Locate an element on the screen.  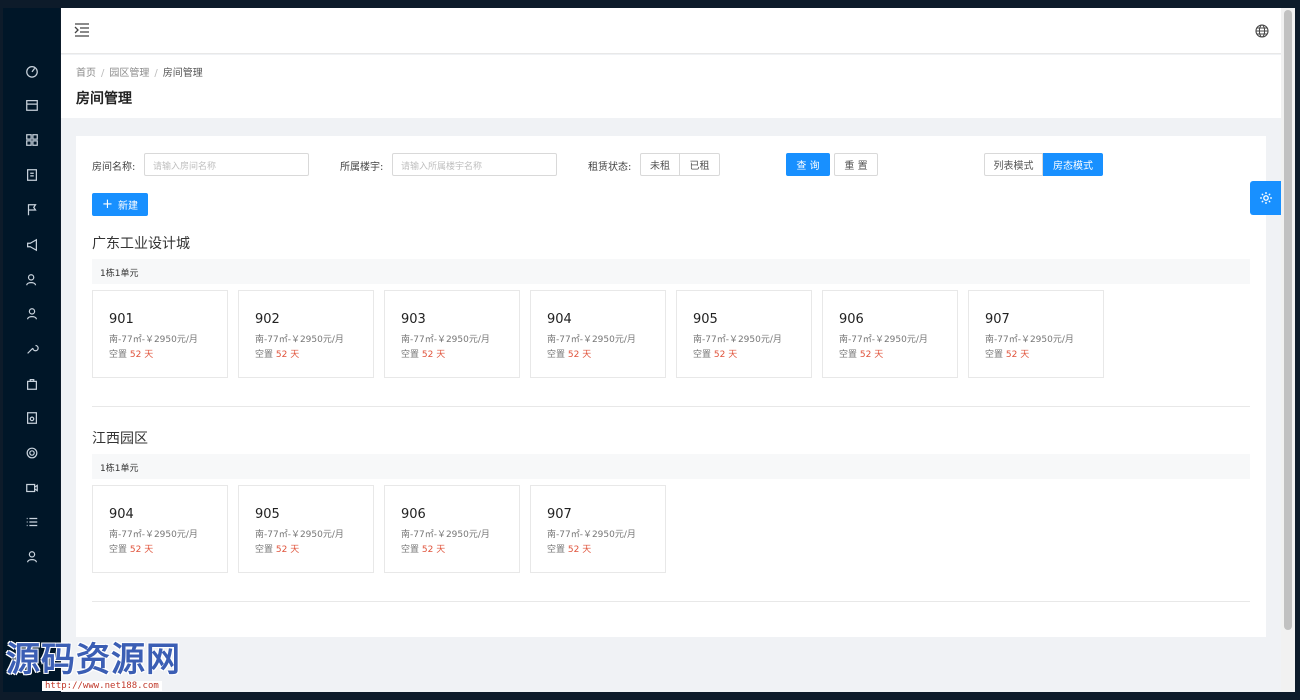
report-icon is located at coordinates (32, 418).